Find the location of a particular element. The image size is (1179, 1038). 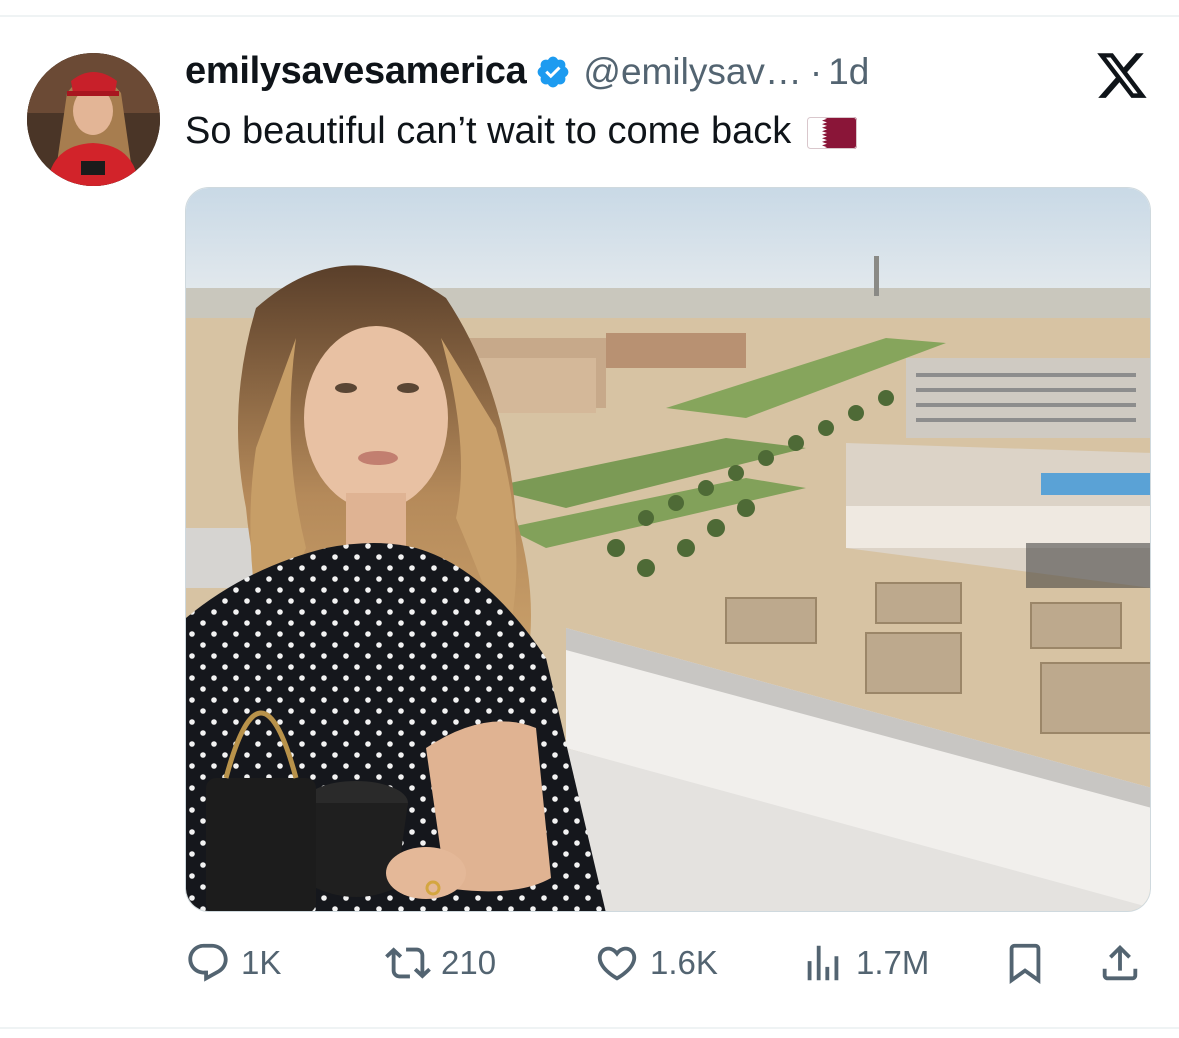

verified-badge-icon is located at coordinates (553, 72).